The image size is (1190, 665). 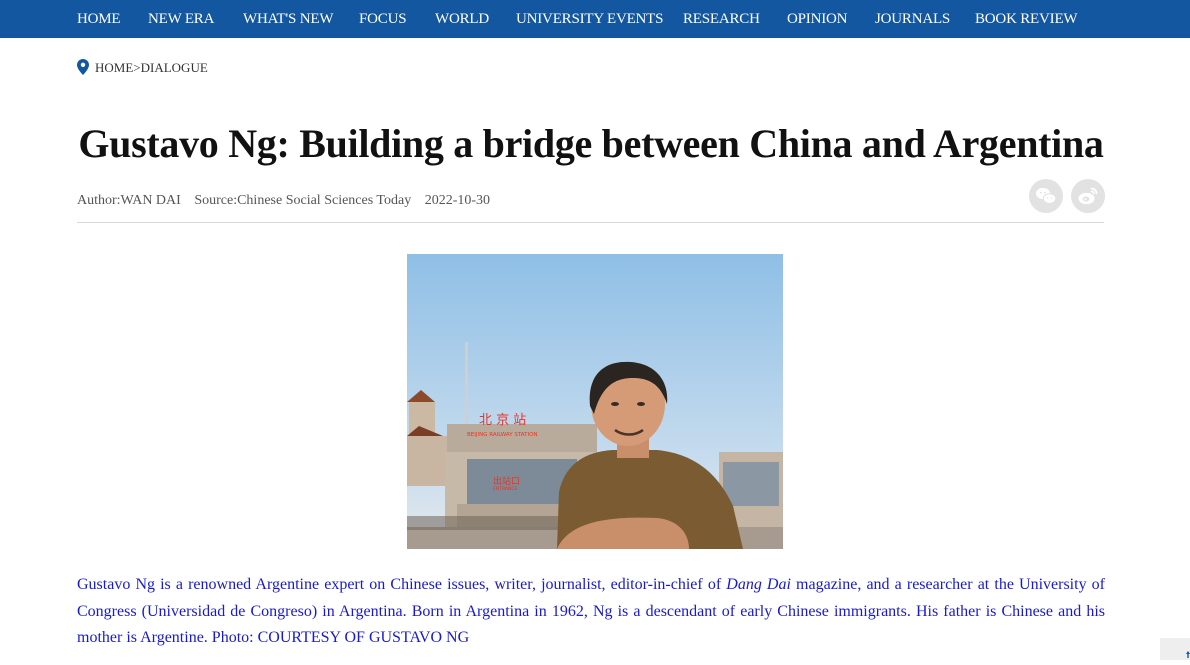 I want to click on station-sign-english: BEIJING RAILWAY STATION, so click(x=502, y=435).